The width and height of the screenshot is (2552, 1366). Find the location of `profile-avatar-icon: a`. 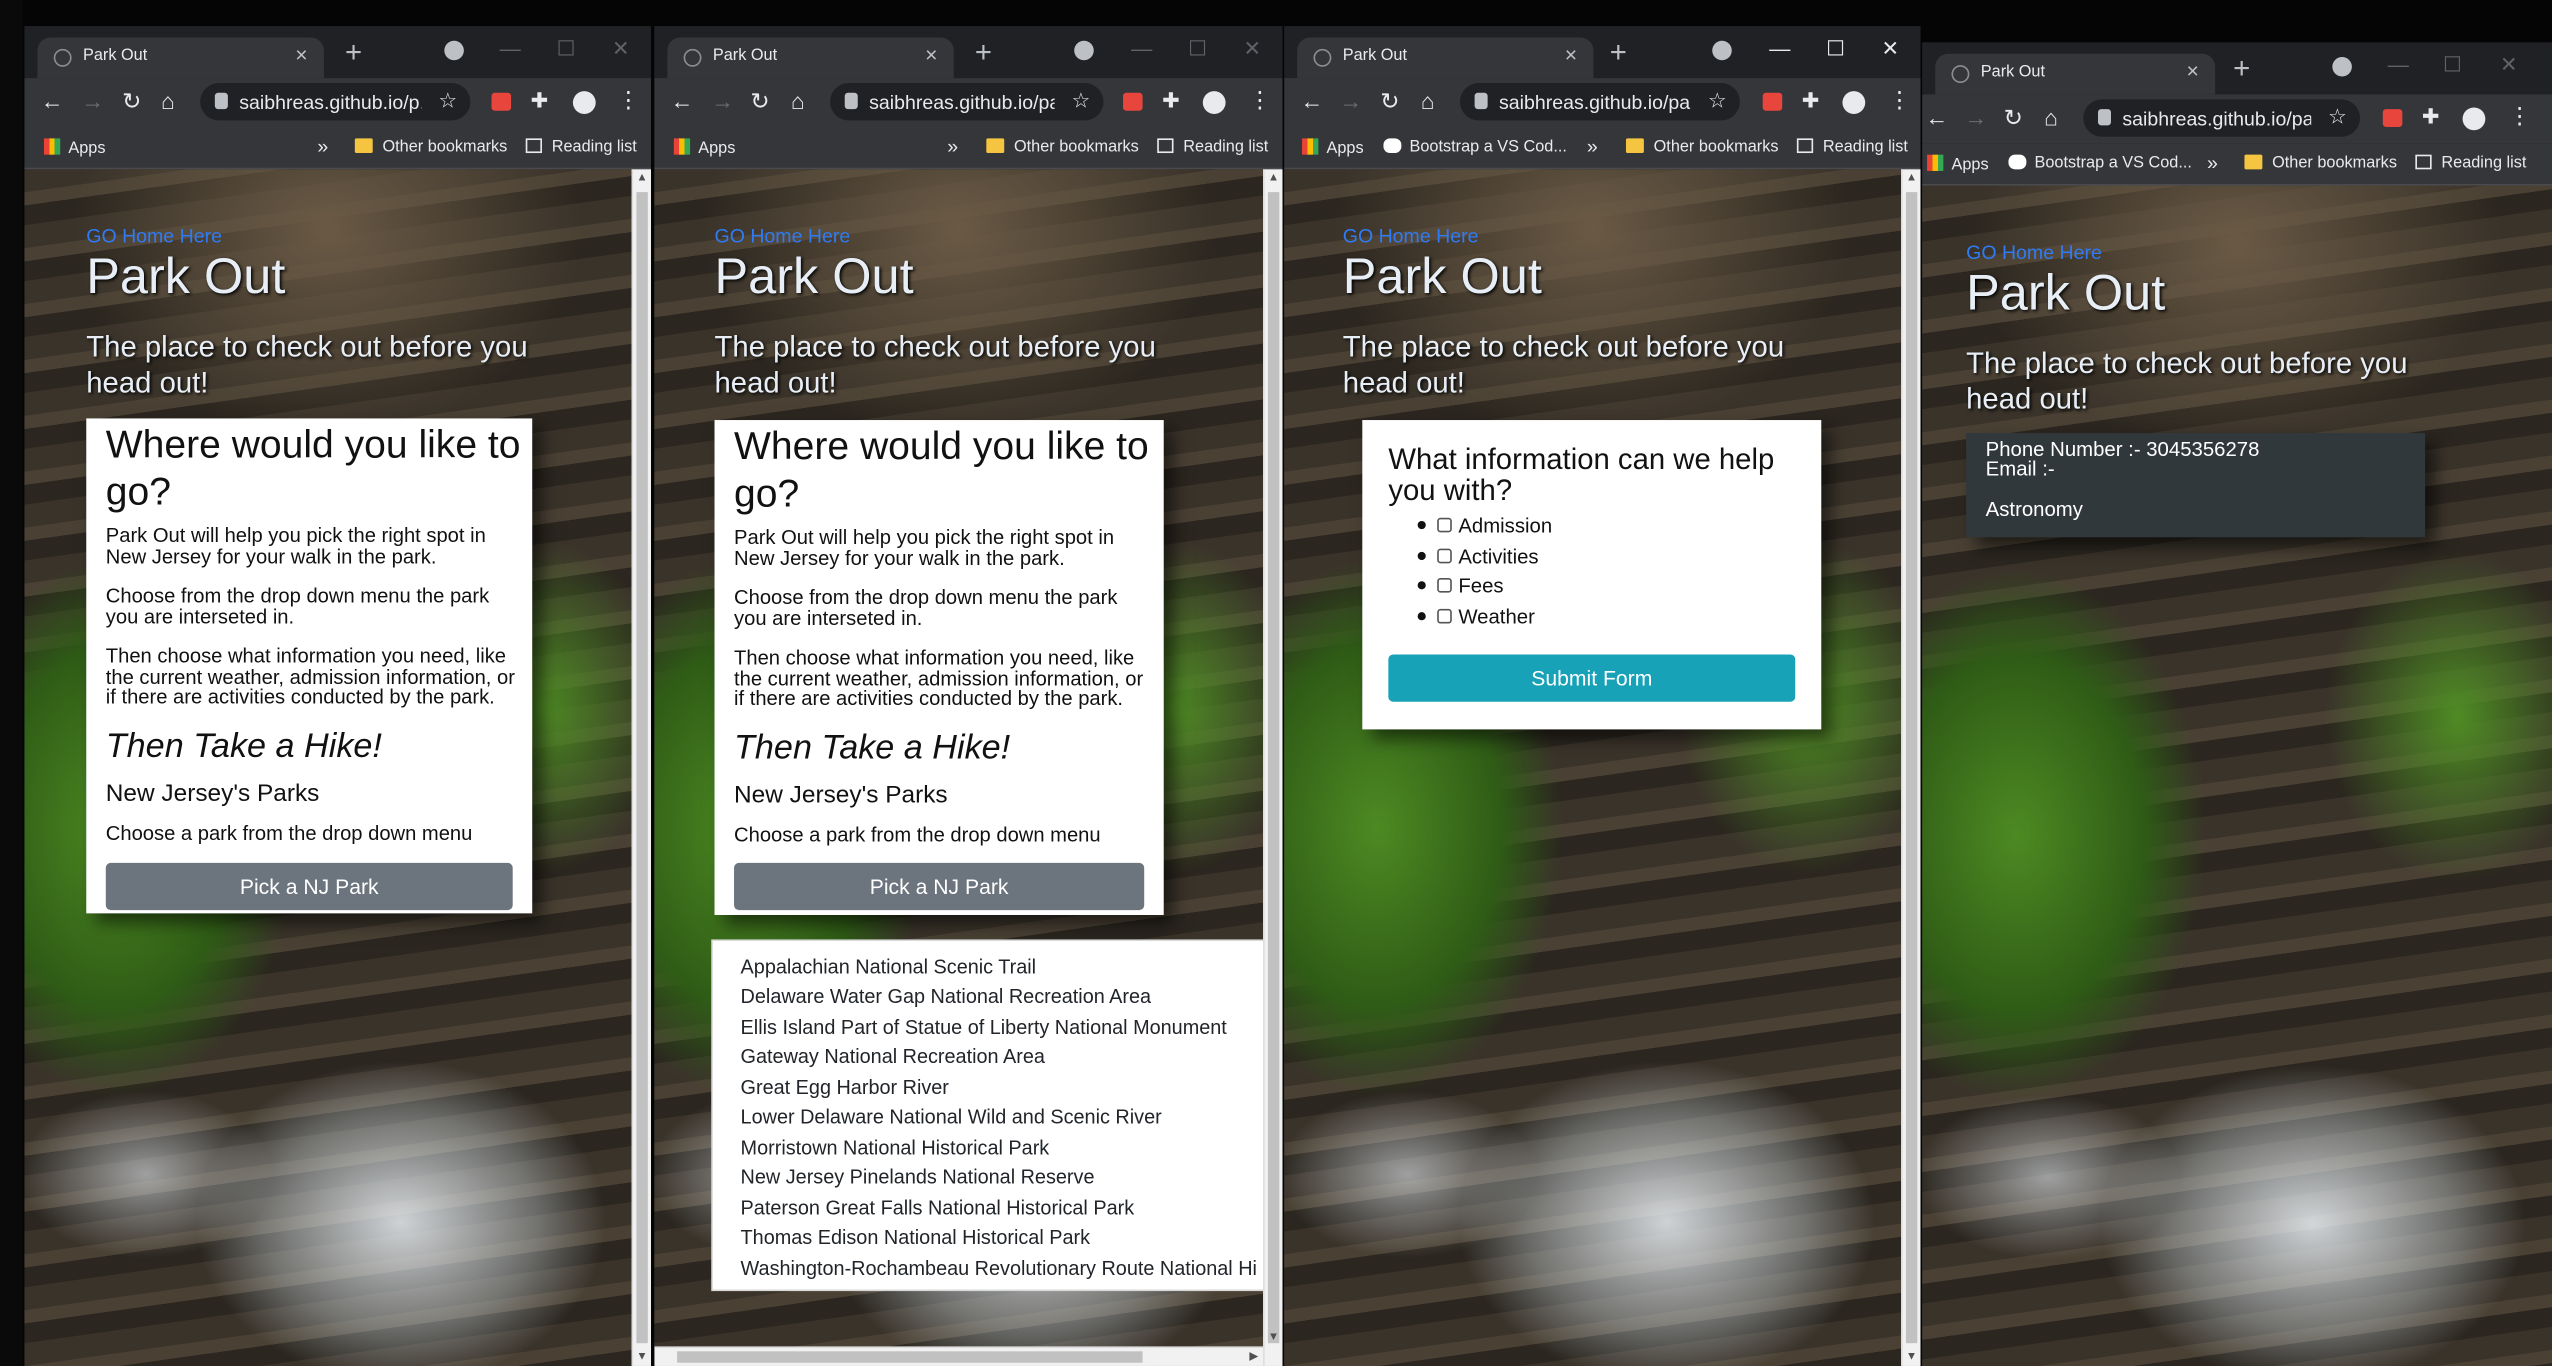

profile-avatar-icon: a is located at coordinates (1854, 102).